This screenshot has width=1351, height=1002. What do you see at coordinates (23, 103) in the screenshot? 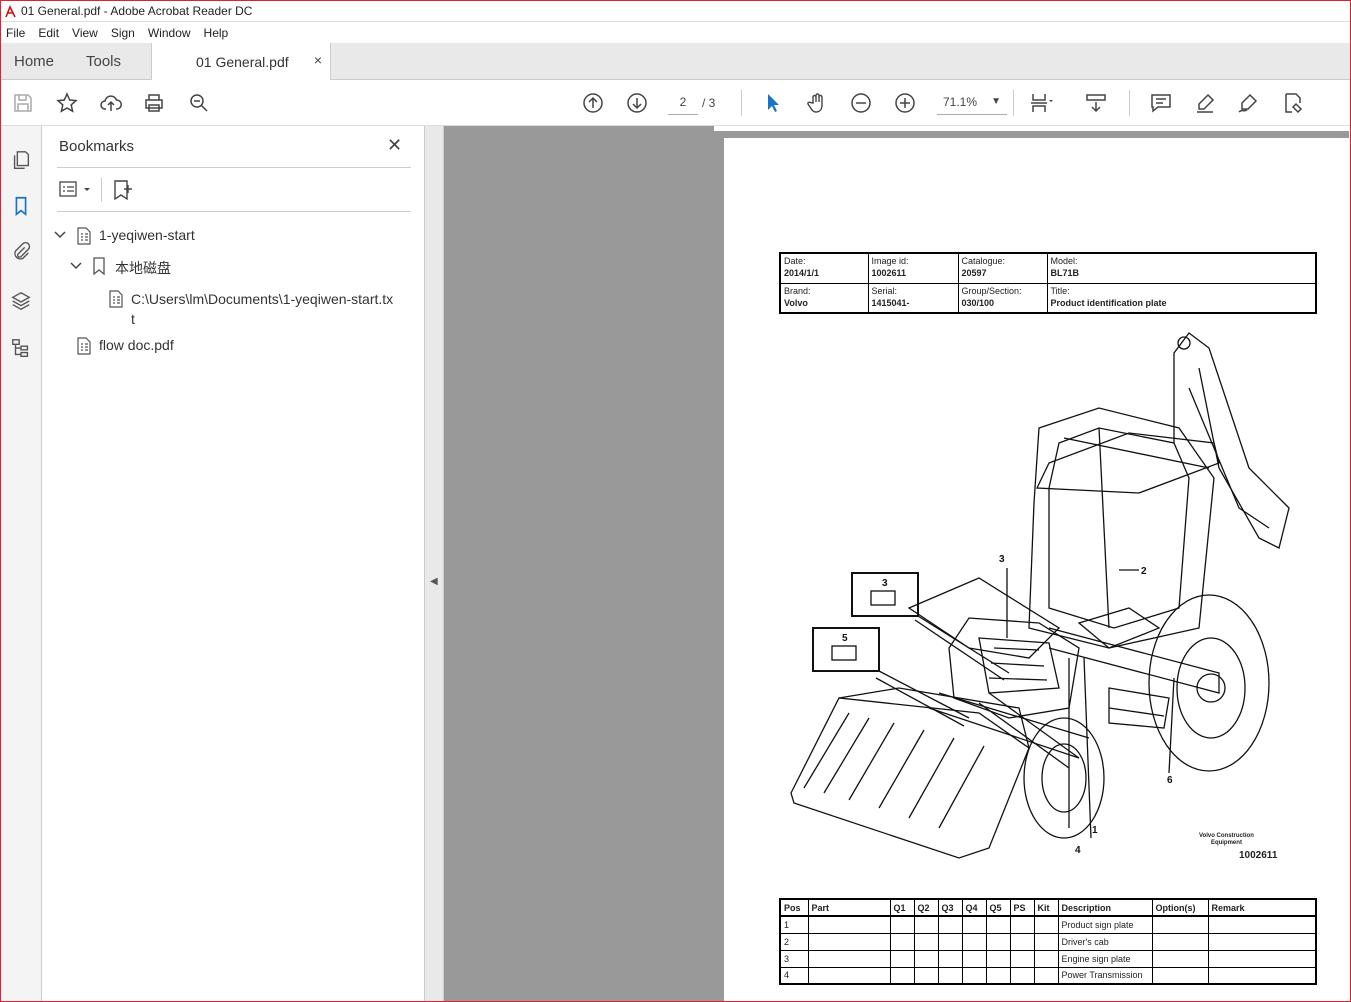
I see `save-icon` at bounding box center [23, 103].